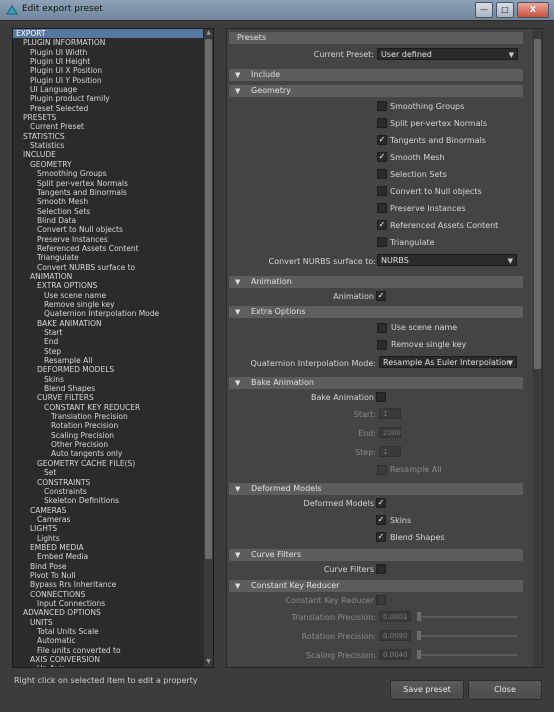 The height and width of the screenshot is (712, 554). I want to click on options-scrollbar, so click(537, 348).